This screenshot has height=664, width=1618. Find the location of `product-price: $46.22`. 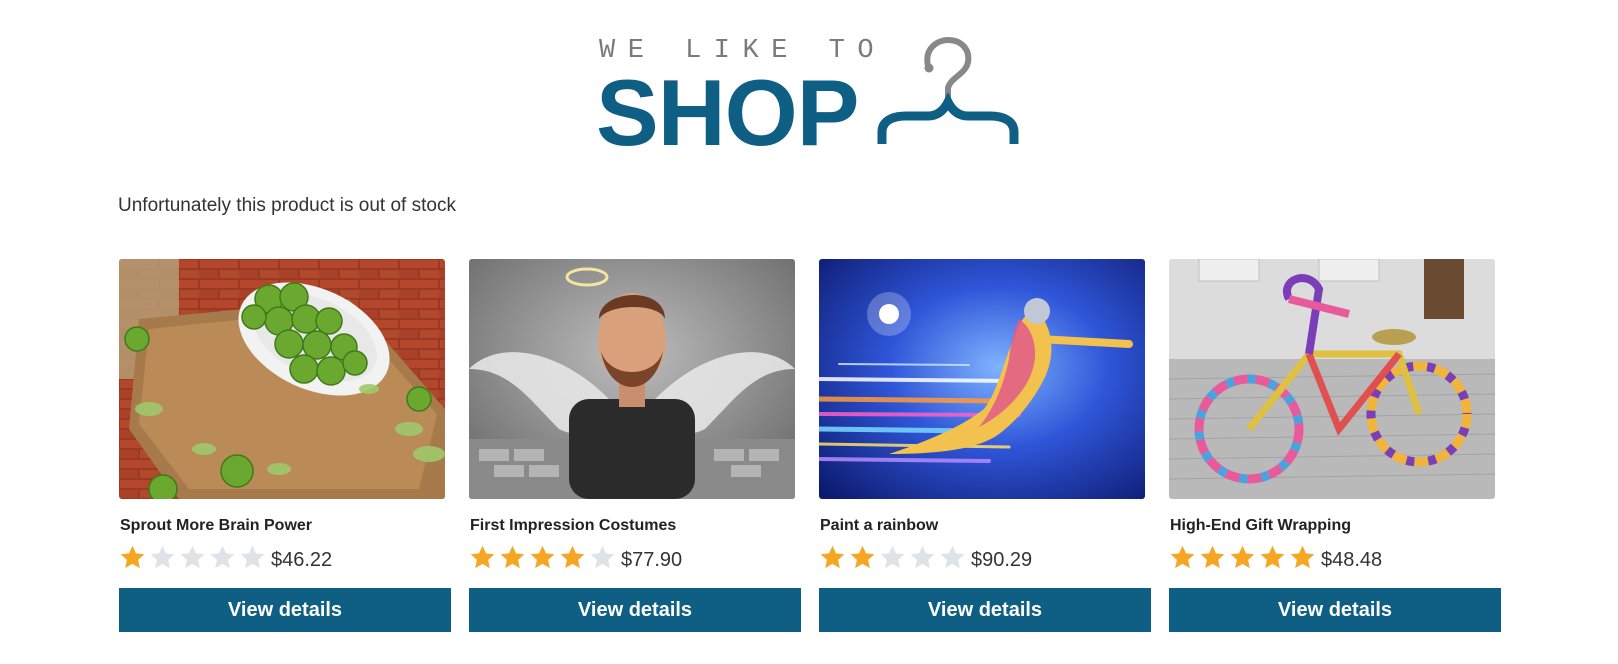

product-price: $46.22 is located at coordinates (302, 560).